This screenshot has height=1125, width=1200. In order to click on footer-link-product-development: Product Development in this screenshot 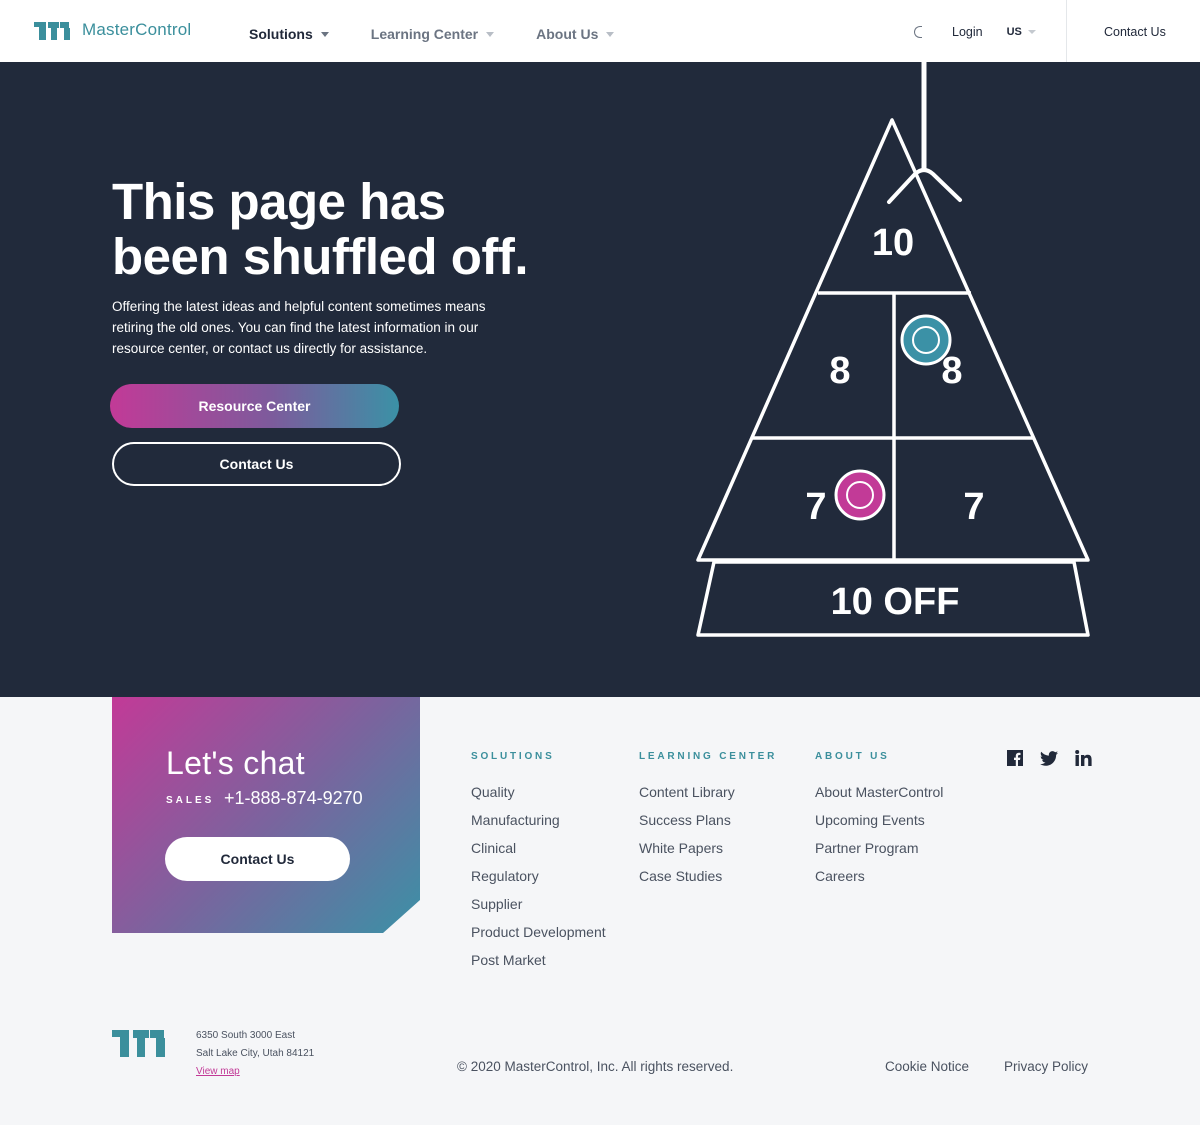, I will do `click(538, 936)`.